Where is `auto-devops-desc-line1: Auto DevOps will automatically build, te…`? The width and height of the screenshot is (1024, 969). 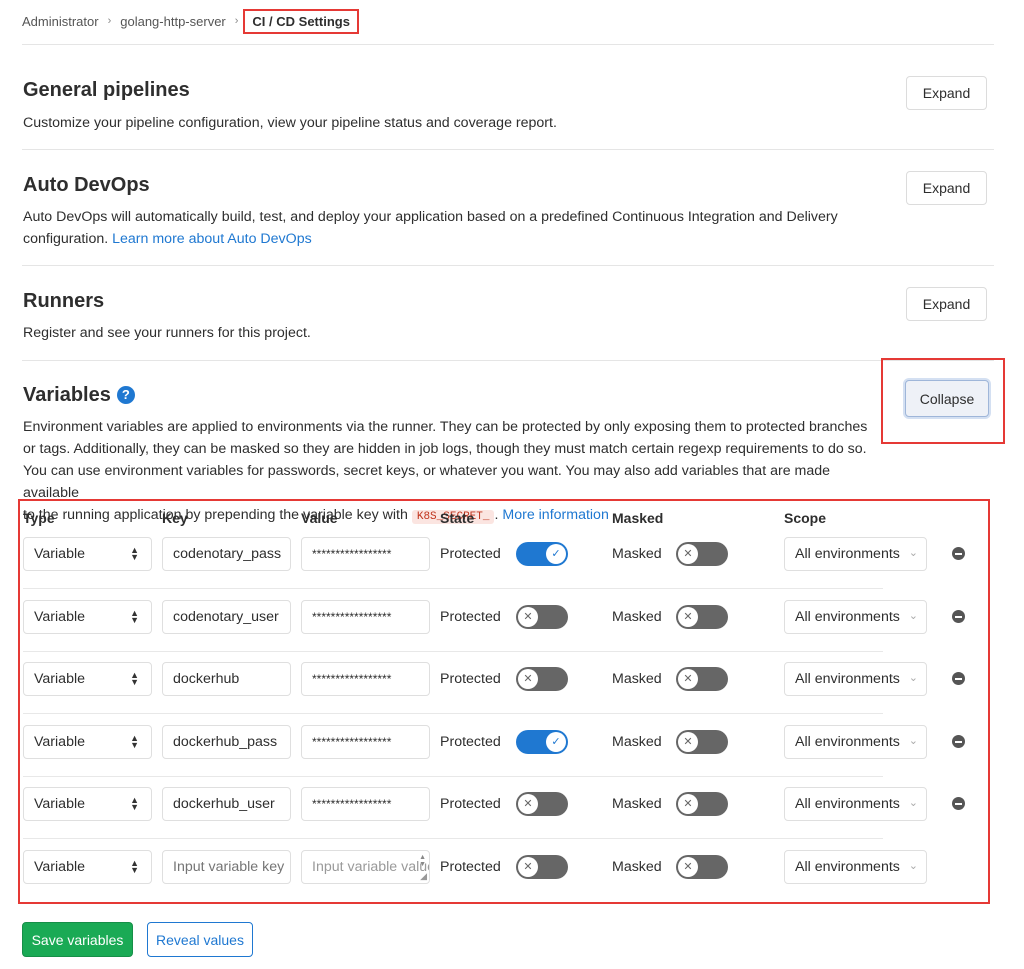 auto-devops-desc-line1: Auto DevOps will automatically build, te… is located at coordinates (430, 217).